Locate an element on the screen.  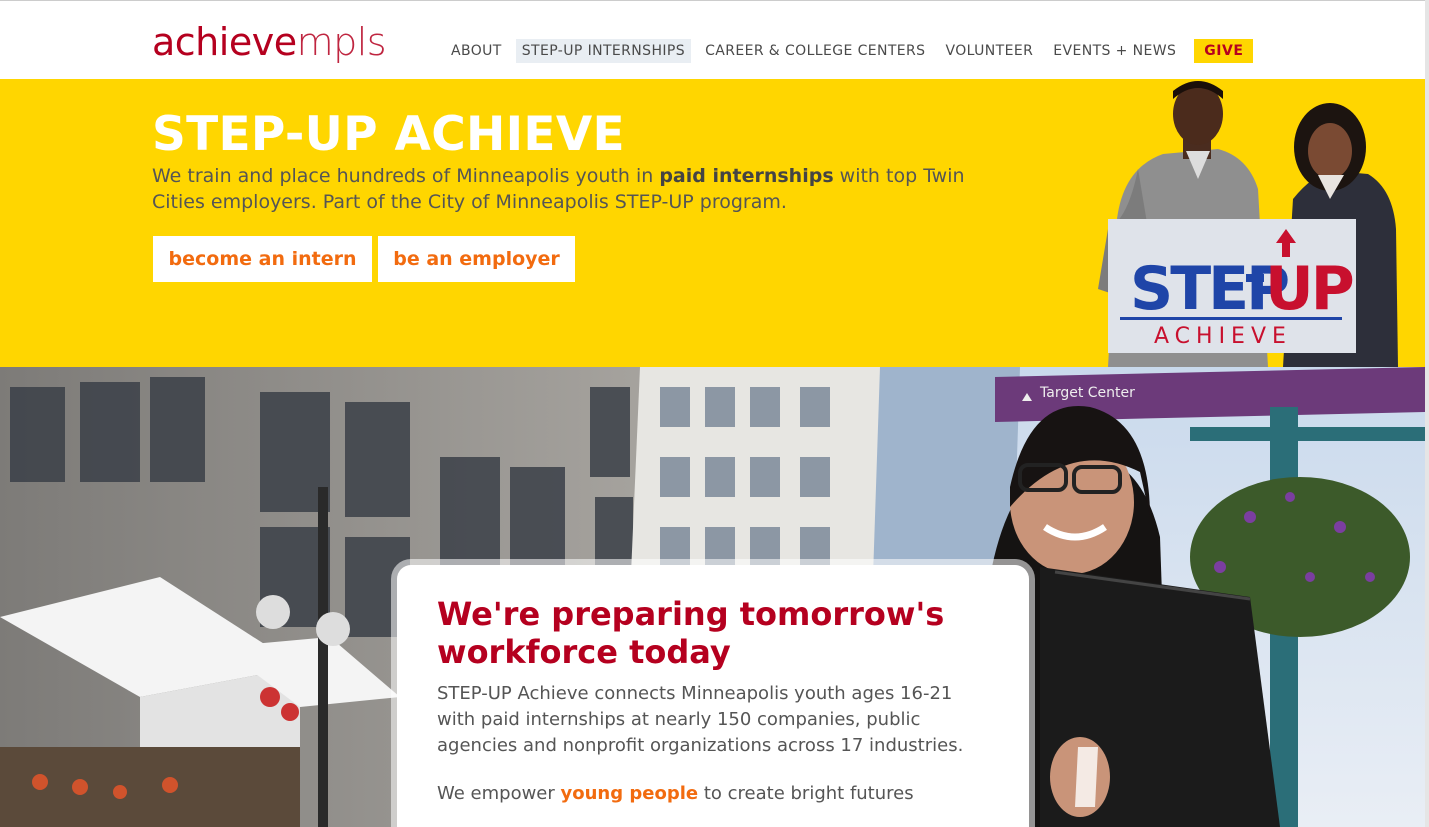
card-p2-after: to create bright futures is located at coordinates (806, 793).